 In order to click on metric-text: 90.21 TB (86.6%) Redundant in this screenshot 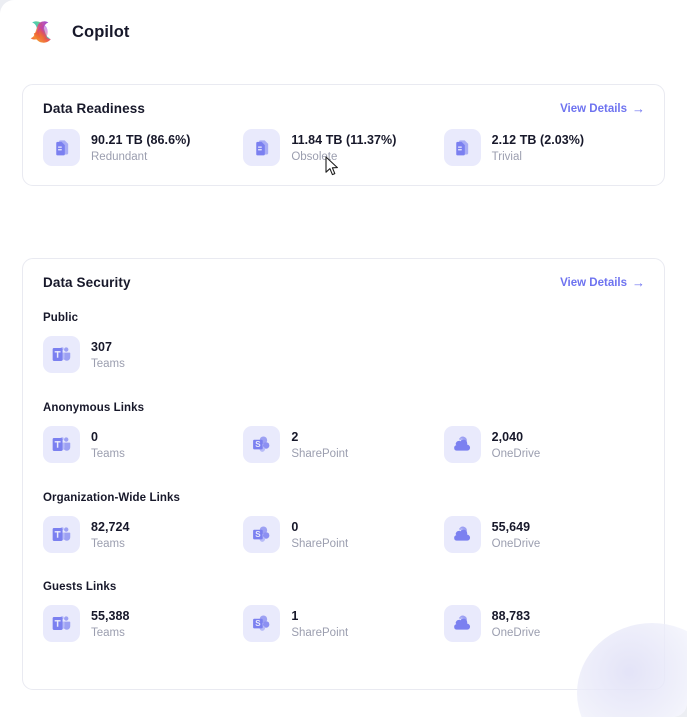, I will do `click(140, 148)`.